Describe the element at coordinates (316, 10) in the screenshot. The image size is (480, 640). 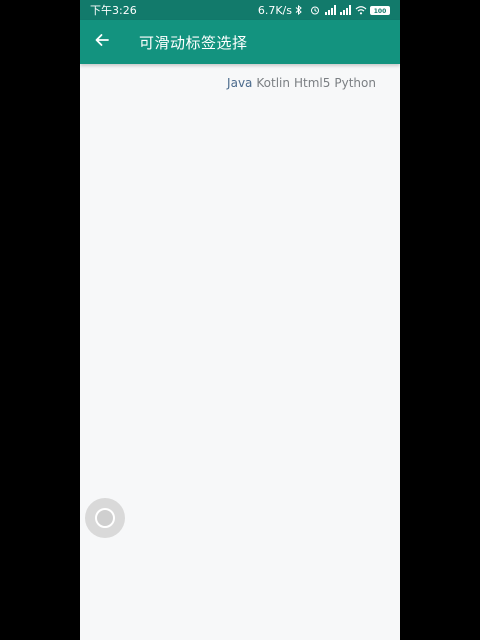
I see `alarm-icon` at that location.